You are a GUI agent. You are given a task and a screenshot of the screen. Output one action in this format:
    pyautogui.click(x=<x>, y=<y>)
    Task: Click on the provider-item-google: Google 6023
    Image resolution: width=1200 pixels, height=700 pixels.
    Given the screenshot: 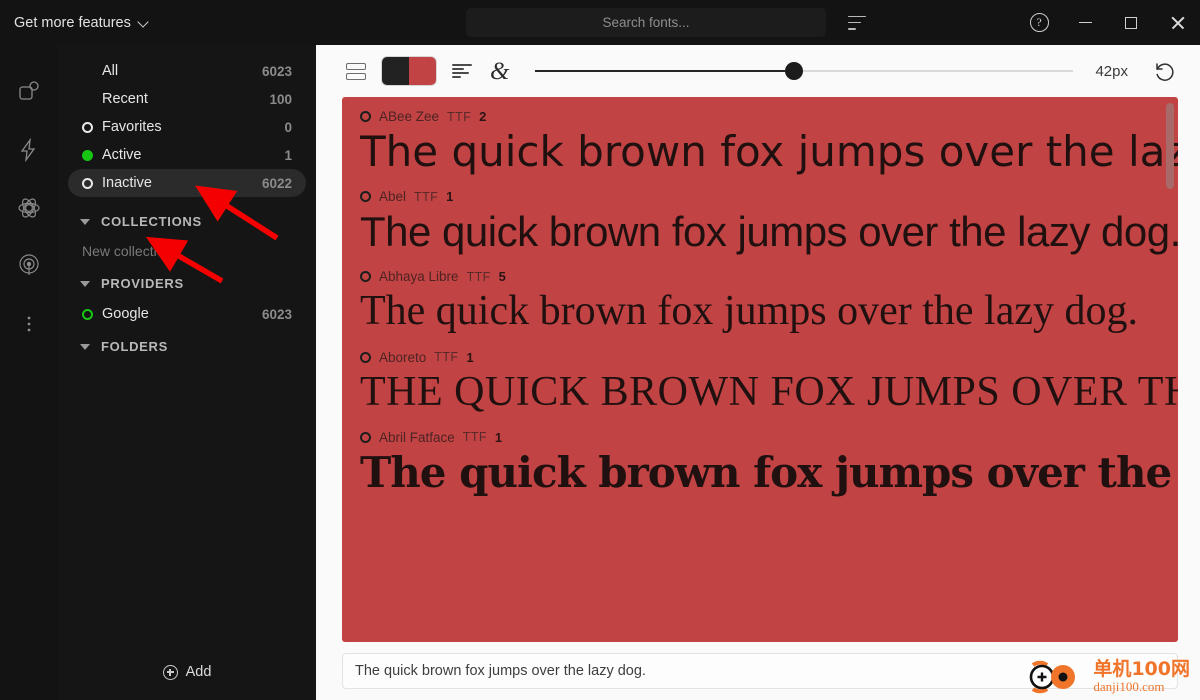 What is the action you would take?
    pyautogui.click(x=187, y=314)
    